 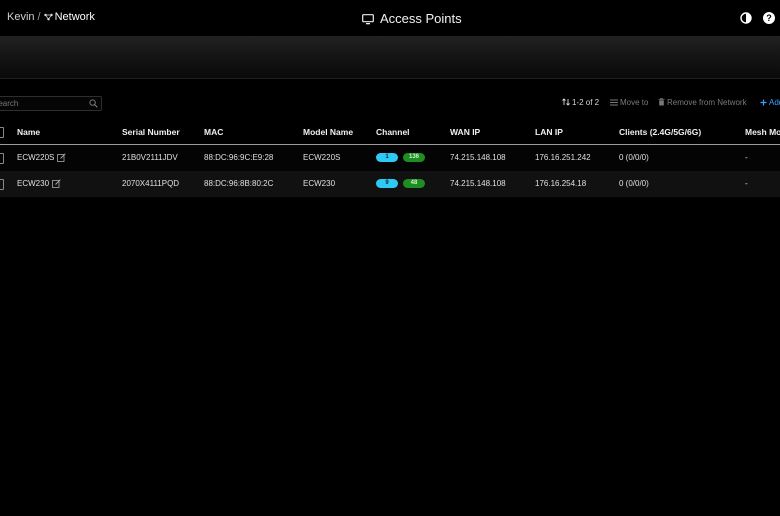 What do you see at coordinates (368, 19) in the screenshot?
I see `monitor-icon` at bounding box center [368, 19].